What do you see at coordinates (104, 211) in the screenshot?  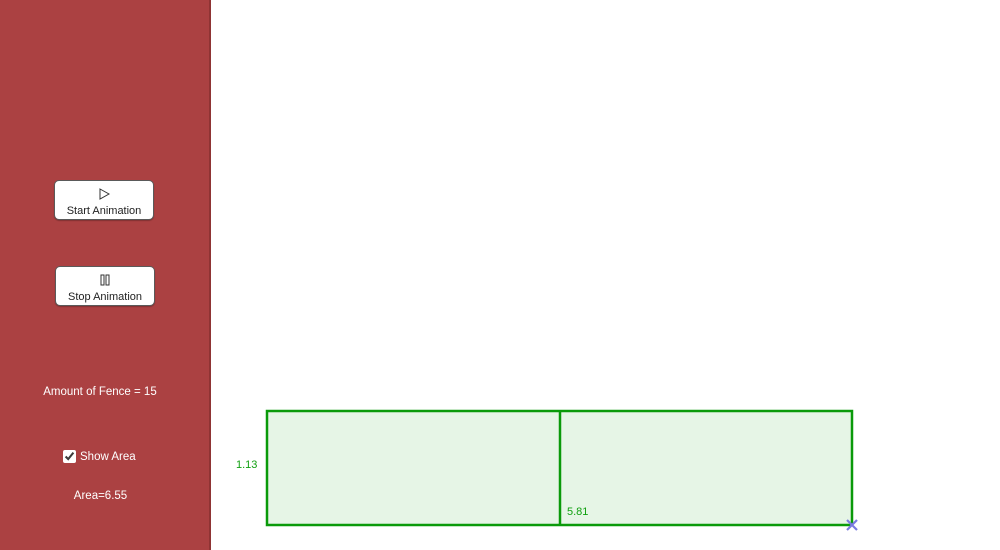 I see `start-animation-label: Start Animation` at bounding box center [104, 211].